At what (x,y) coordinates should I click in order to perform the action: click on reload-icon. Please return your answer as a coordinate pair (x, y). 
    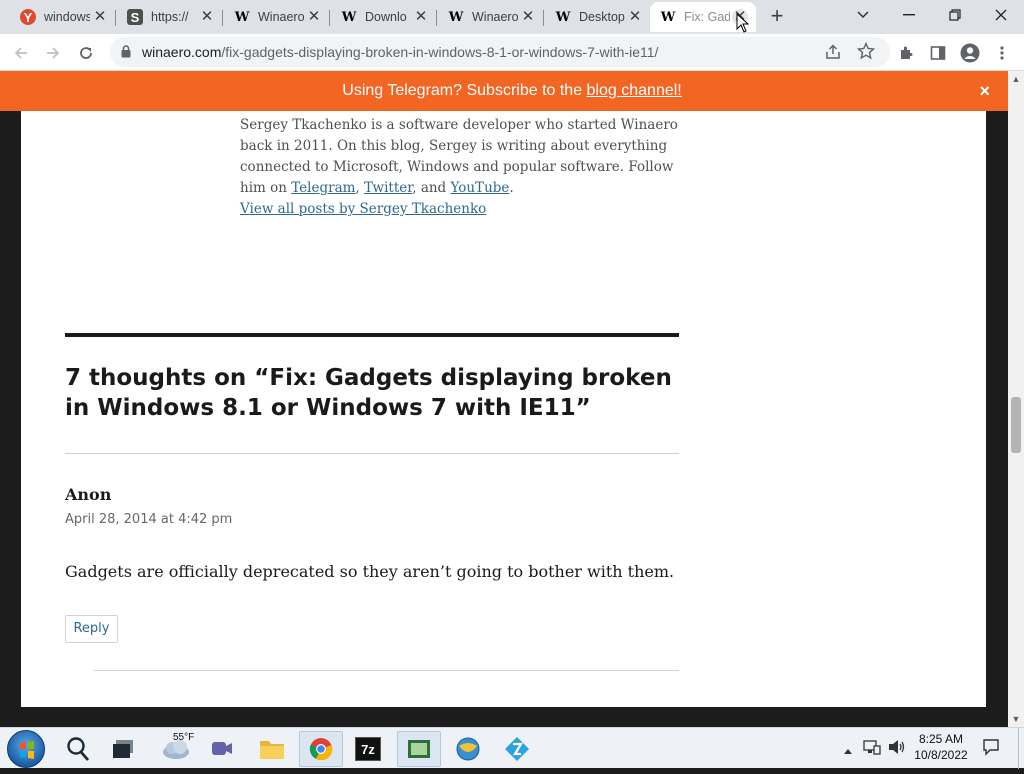
    Looking at the image, I should click on (86, 53).